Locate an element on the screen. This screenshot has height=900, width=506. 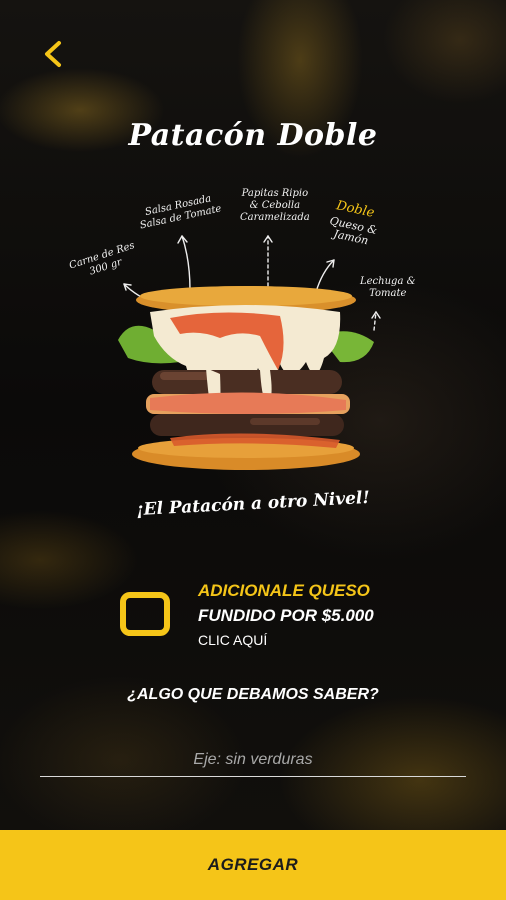
notes-input is located at coordinates (253, 760).